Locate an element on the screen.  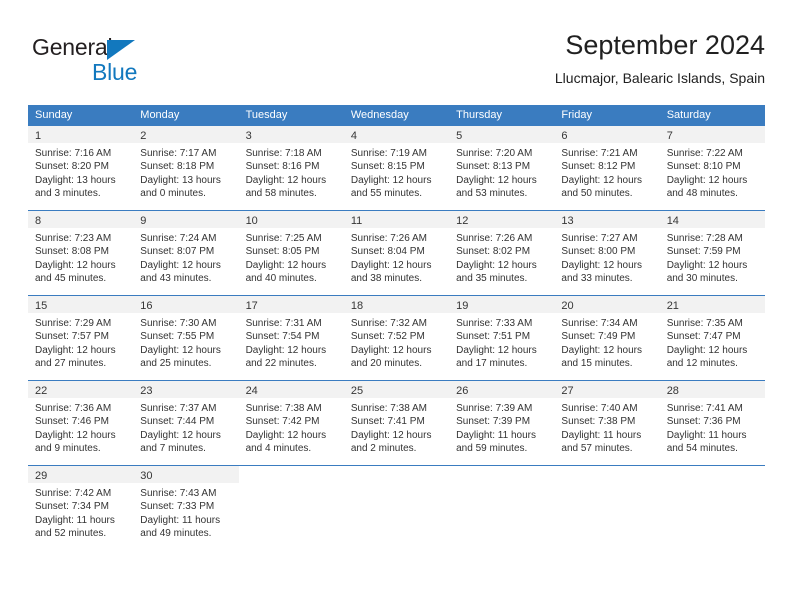
sunrise-time: Sunrise: 7:26 AM is located at coordinates (494, 238).